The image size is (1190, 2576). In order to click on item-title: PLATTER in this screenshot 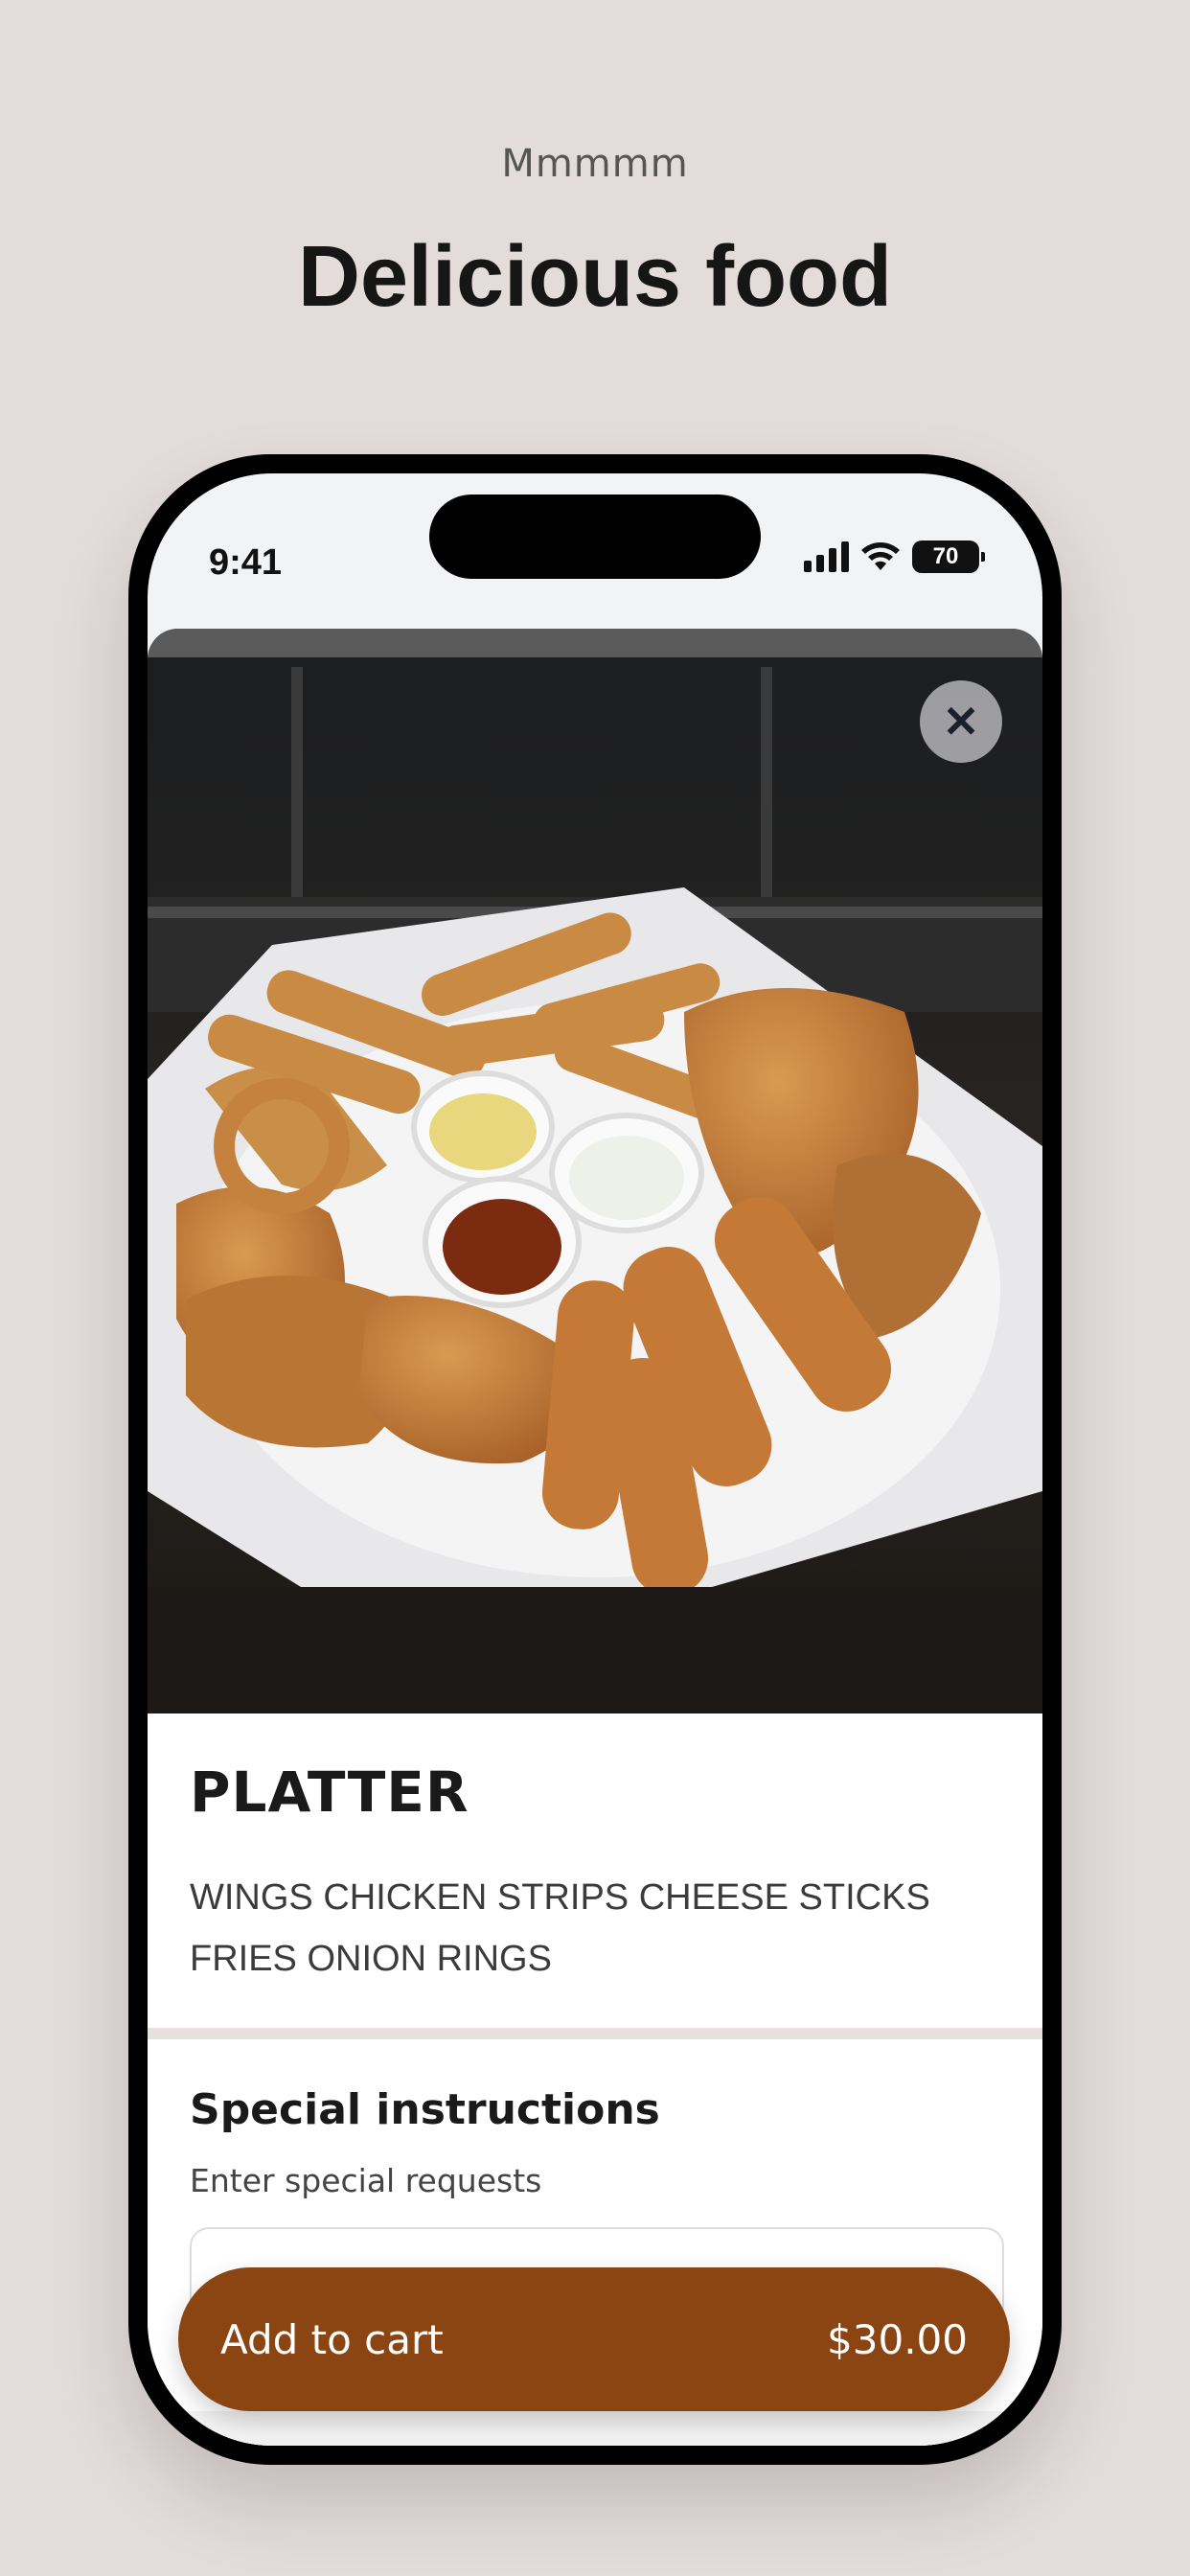, I will do `click(329, 1792)`.